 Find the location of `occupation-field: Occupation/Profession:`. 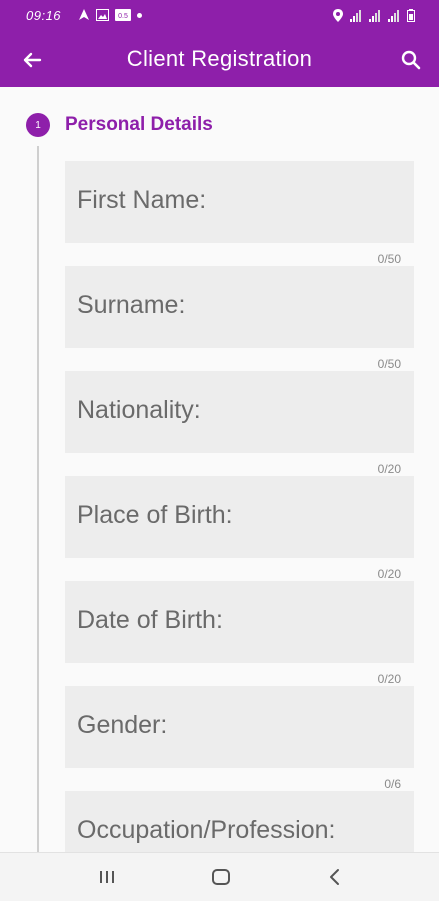

occupation-field: Occupation/Profession: is located at coordinates (239, 821).